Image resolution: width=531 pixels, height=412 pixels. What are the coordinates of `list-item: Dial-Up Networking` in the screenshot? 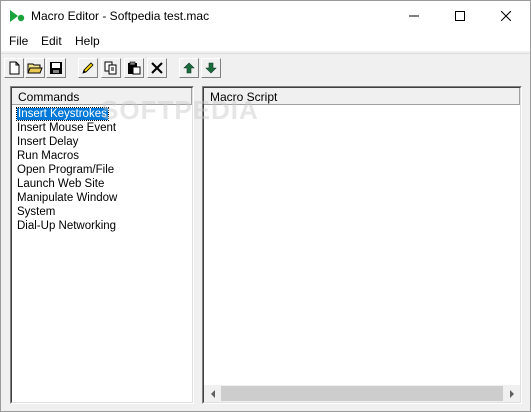 It's located at (103, 226).